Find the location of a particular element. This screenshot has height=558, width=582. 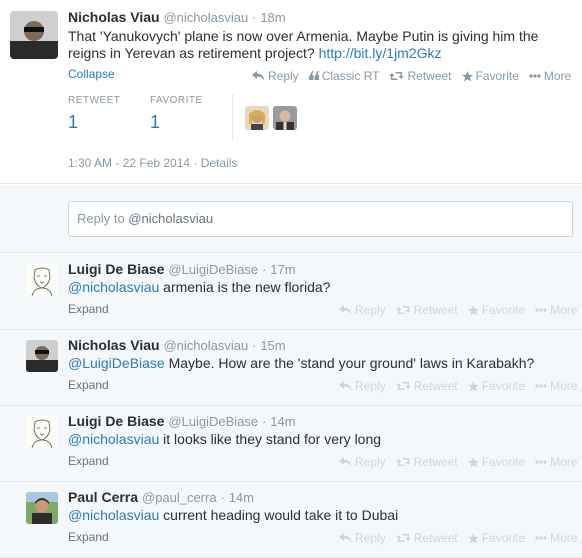

tweet-header: Nicholas Viau @nicholasviau · 15m is located at coordinates (177, 345).